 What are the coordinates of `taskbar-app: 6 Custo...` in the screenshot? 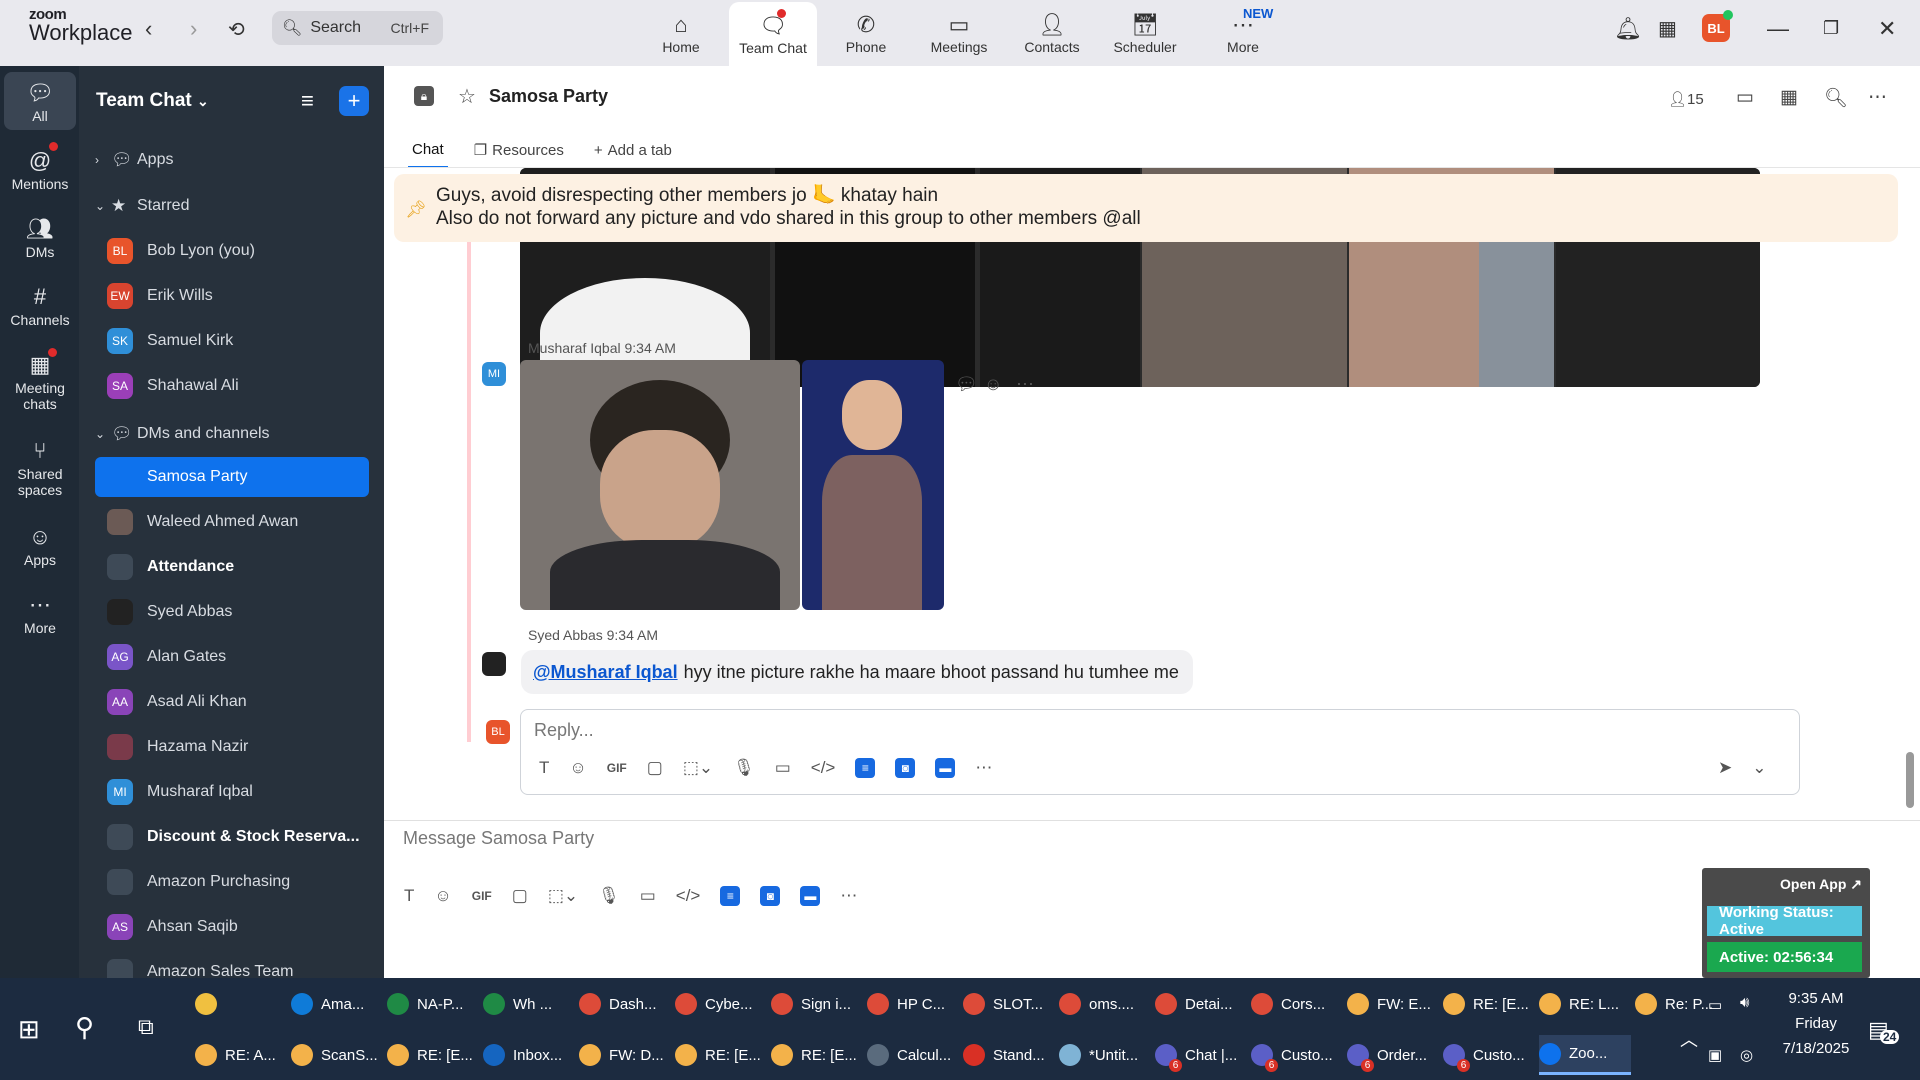 It's located at (1297, 1055).